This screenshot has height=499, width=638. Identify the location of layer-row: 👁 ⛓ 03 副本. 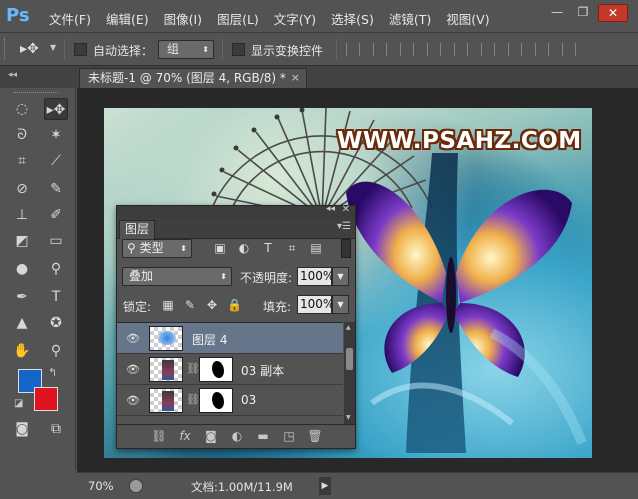
(230, 369).